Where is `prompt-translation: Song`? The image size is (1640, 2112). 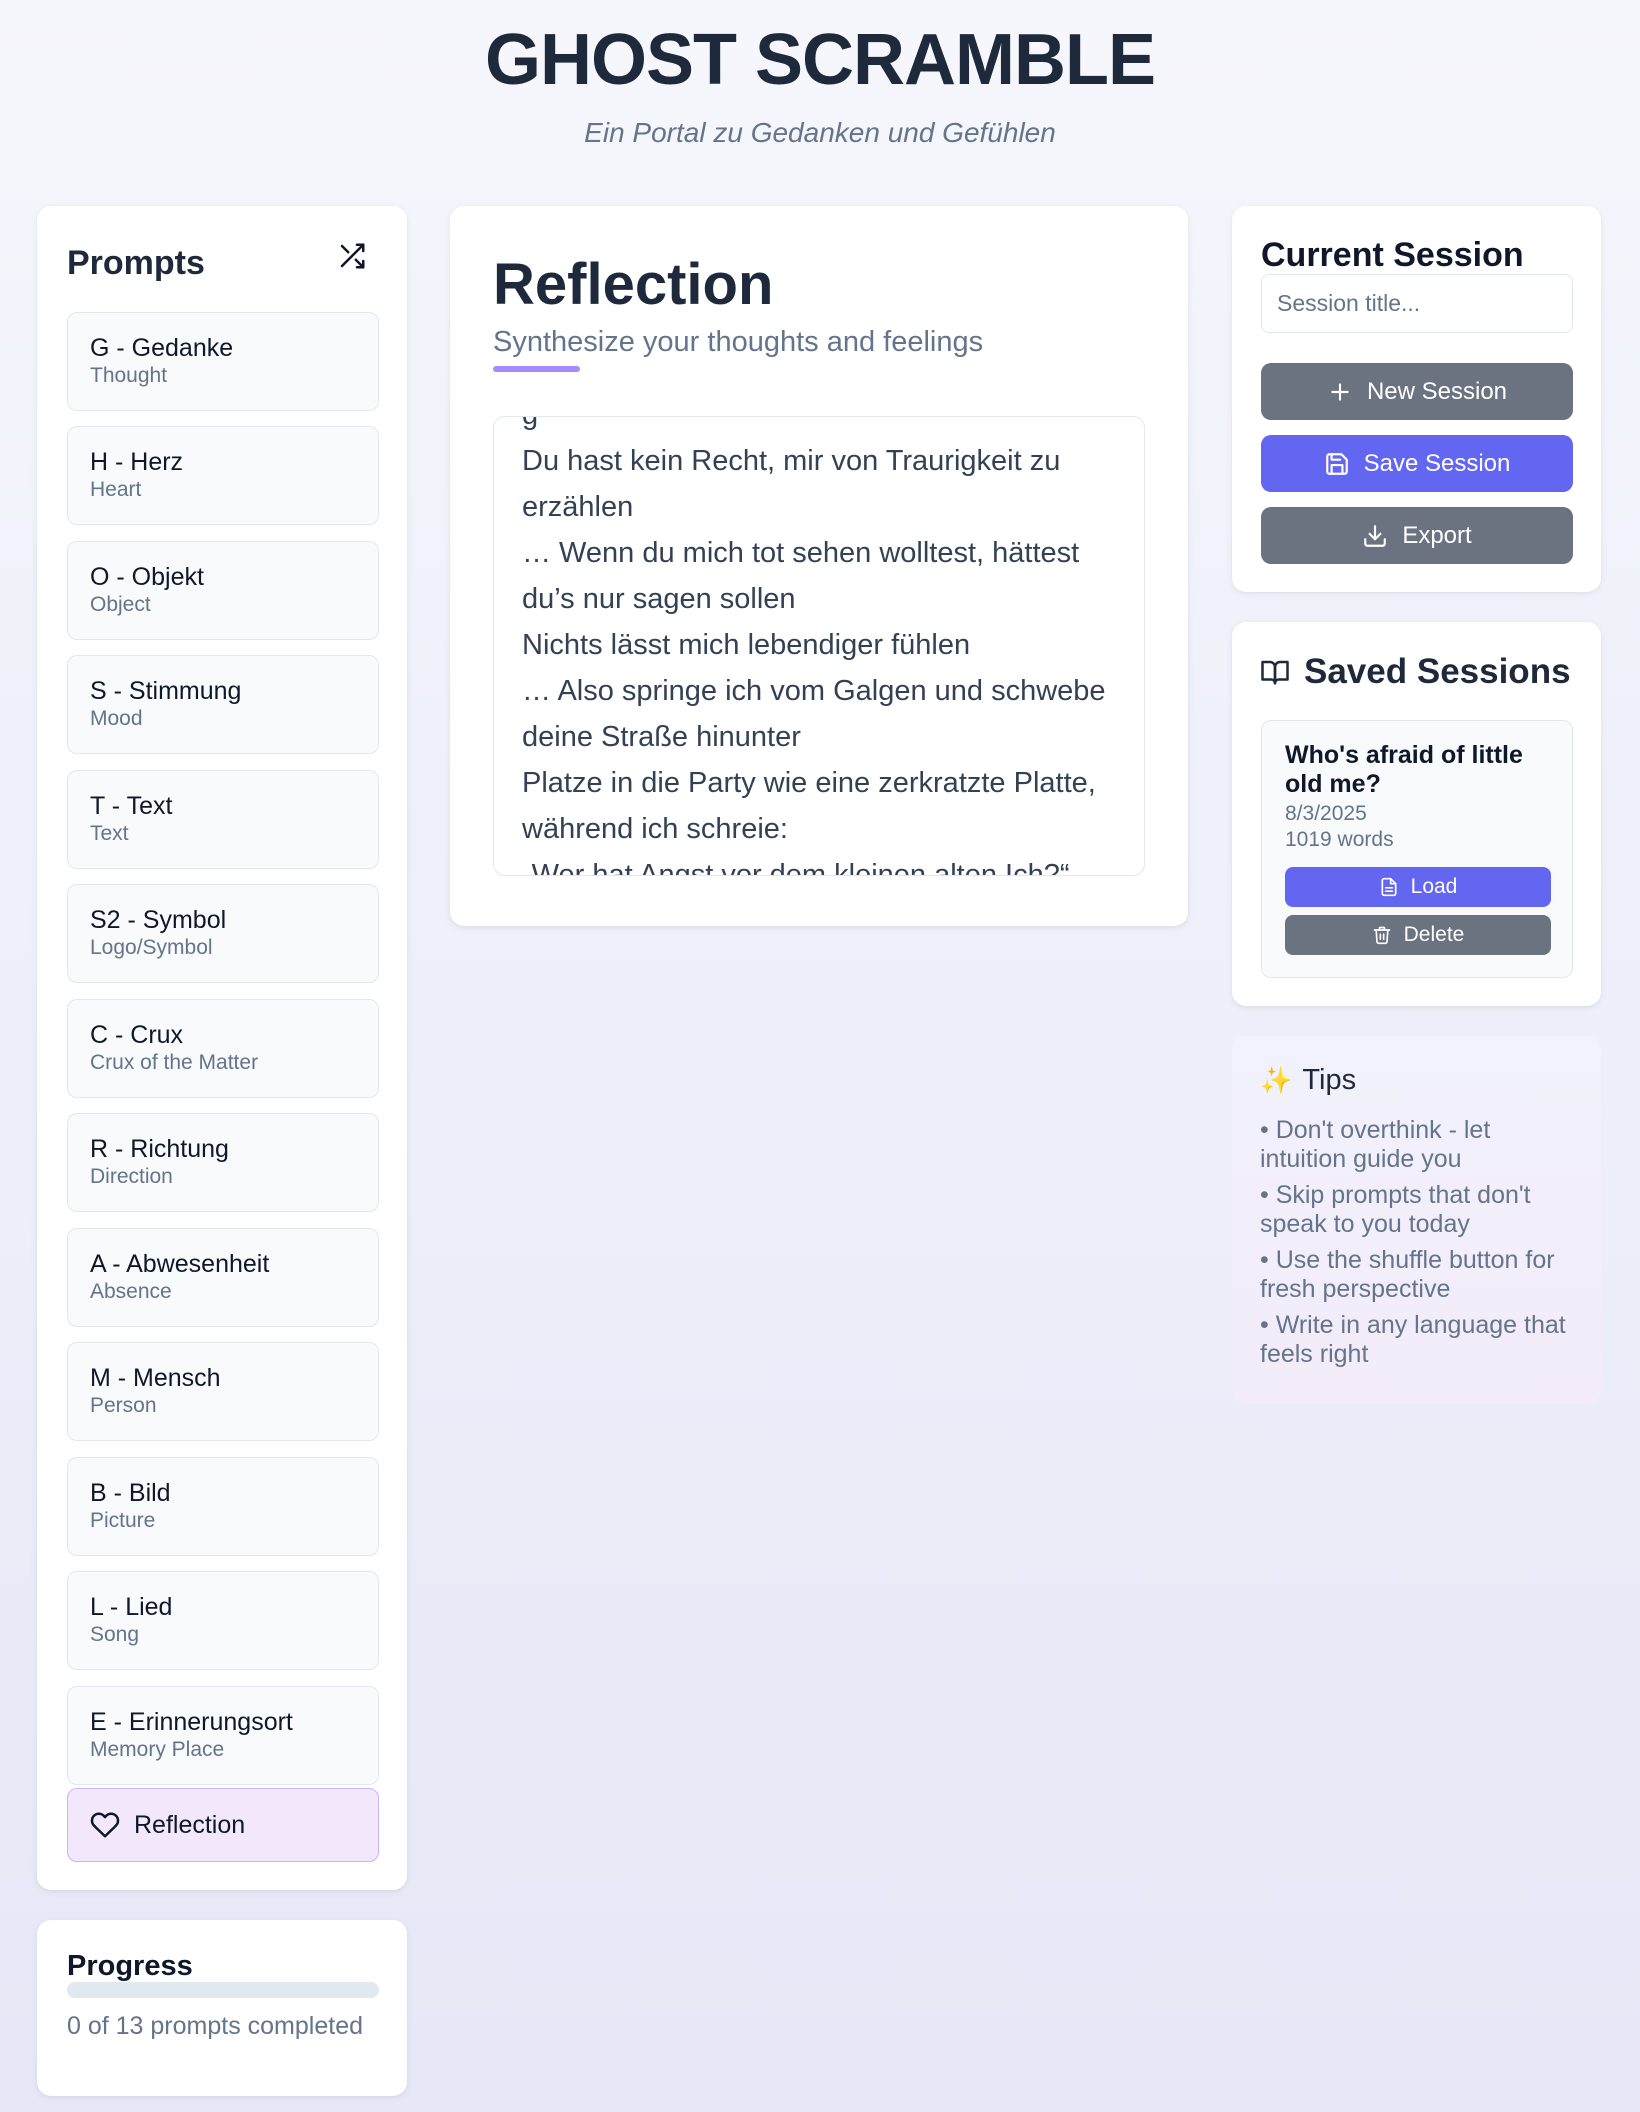
prompt-translation: Song is located at coordinates (115, 1634).